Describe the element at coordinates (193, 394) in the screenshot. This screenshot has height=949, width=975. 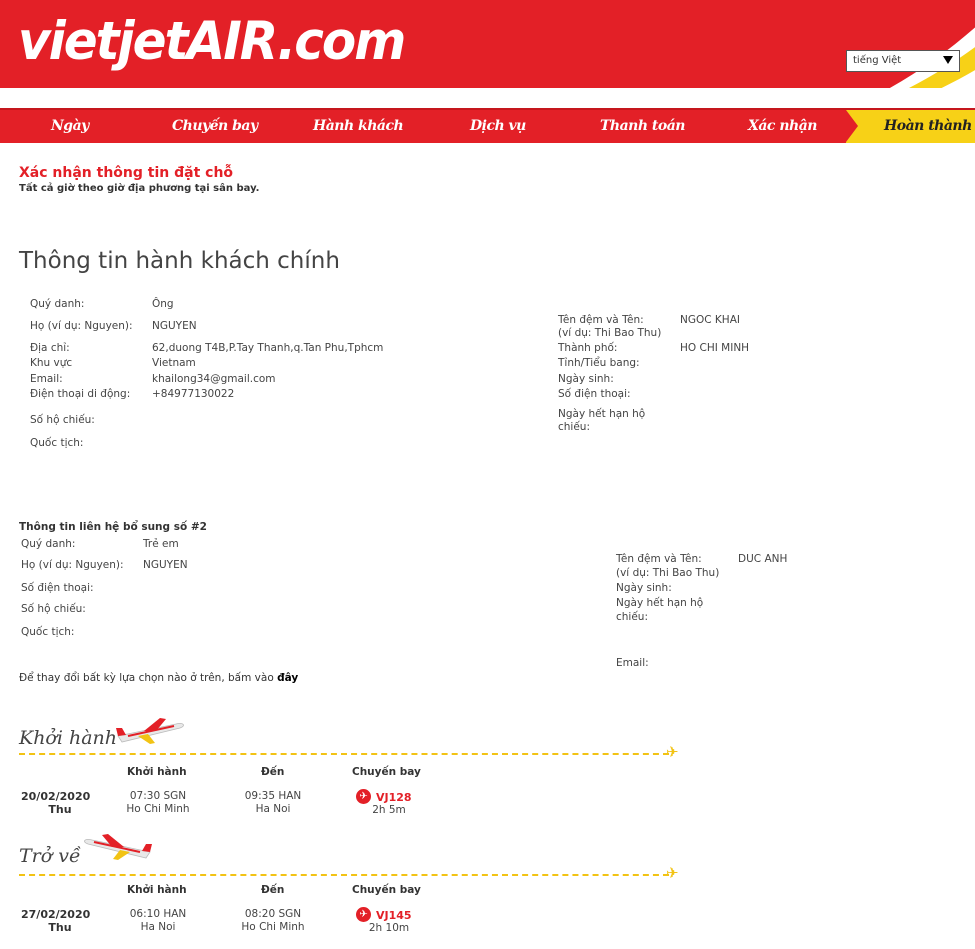
I see `mp-mobile-value: +84977130022` at that location.